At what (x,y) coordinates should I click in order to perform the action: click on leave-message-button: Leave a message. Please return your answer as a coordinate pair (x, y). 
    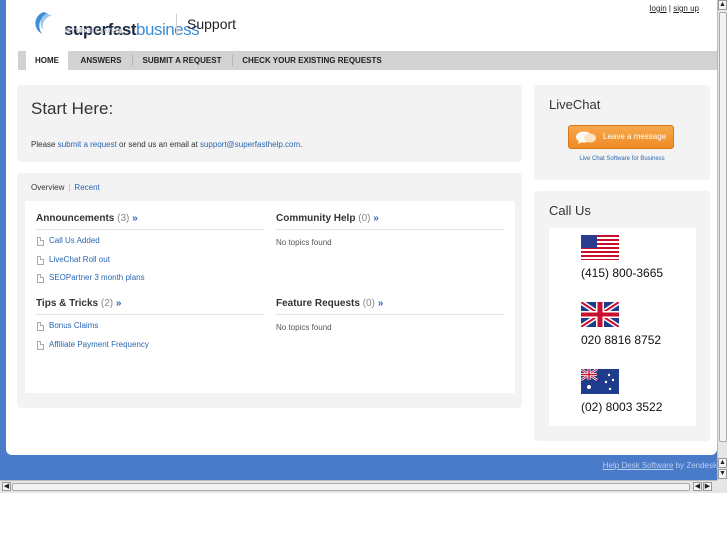
    Looking at the image, I should click on (621, 137).